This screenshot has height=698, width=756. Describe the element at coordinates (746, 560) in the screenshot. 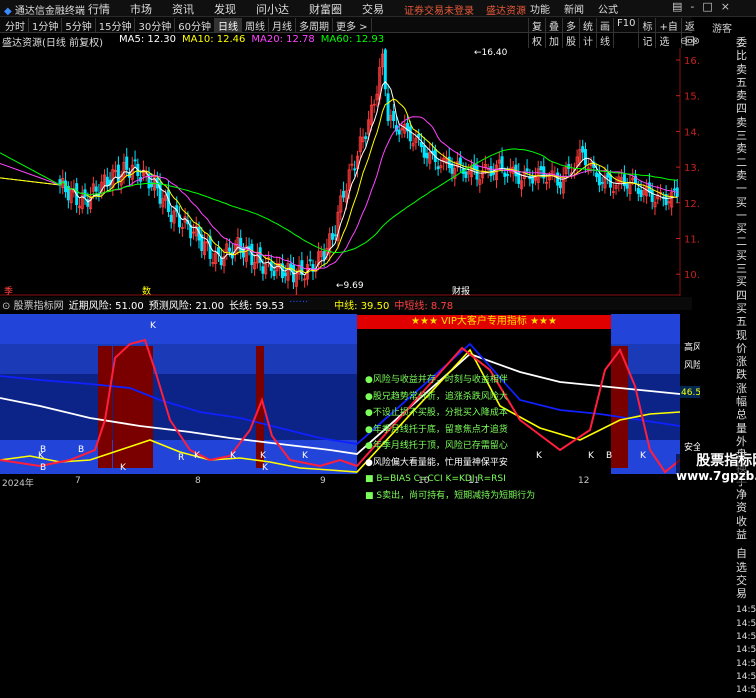

I see `favorite-button: 自选` at that location.